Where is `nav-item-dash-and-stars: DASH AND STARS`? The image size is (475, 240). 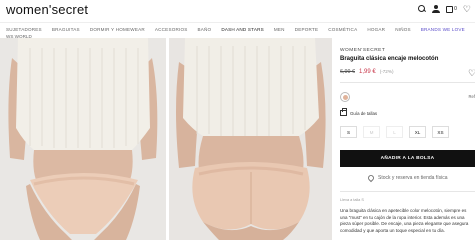
nav-item-dash-and-stars: DASH AND STARS is located at coordinates (242, 29).